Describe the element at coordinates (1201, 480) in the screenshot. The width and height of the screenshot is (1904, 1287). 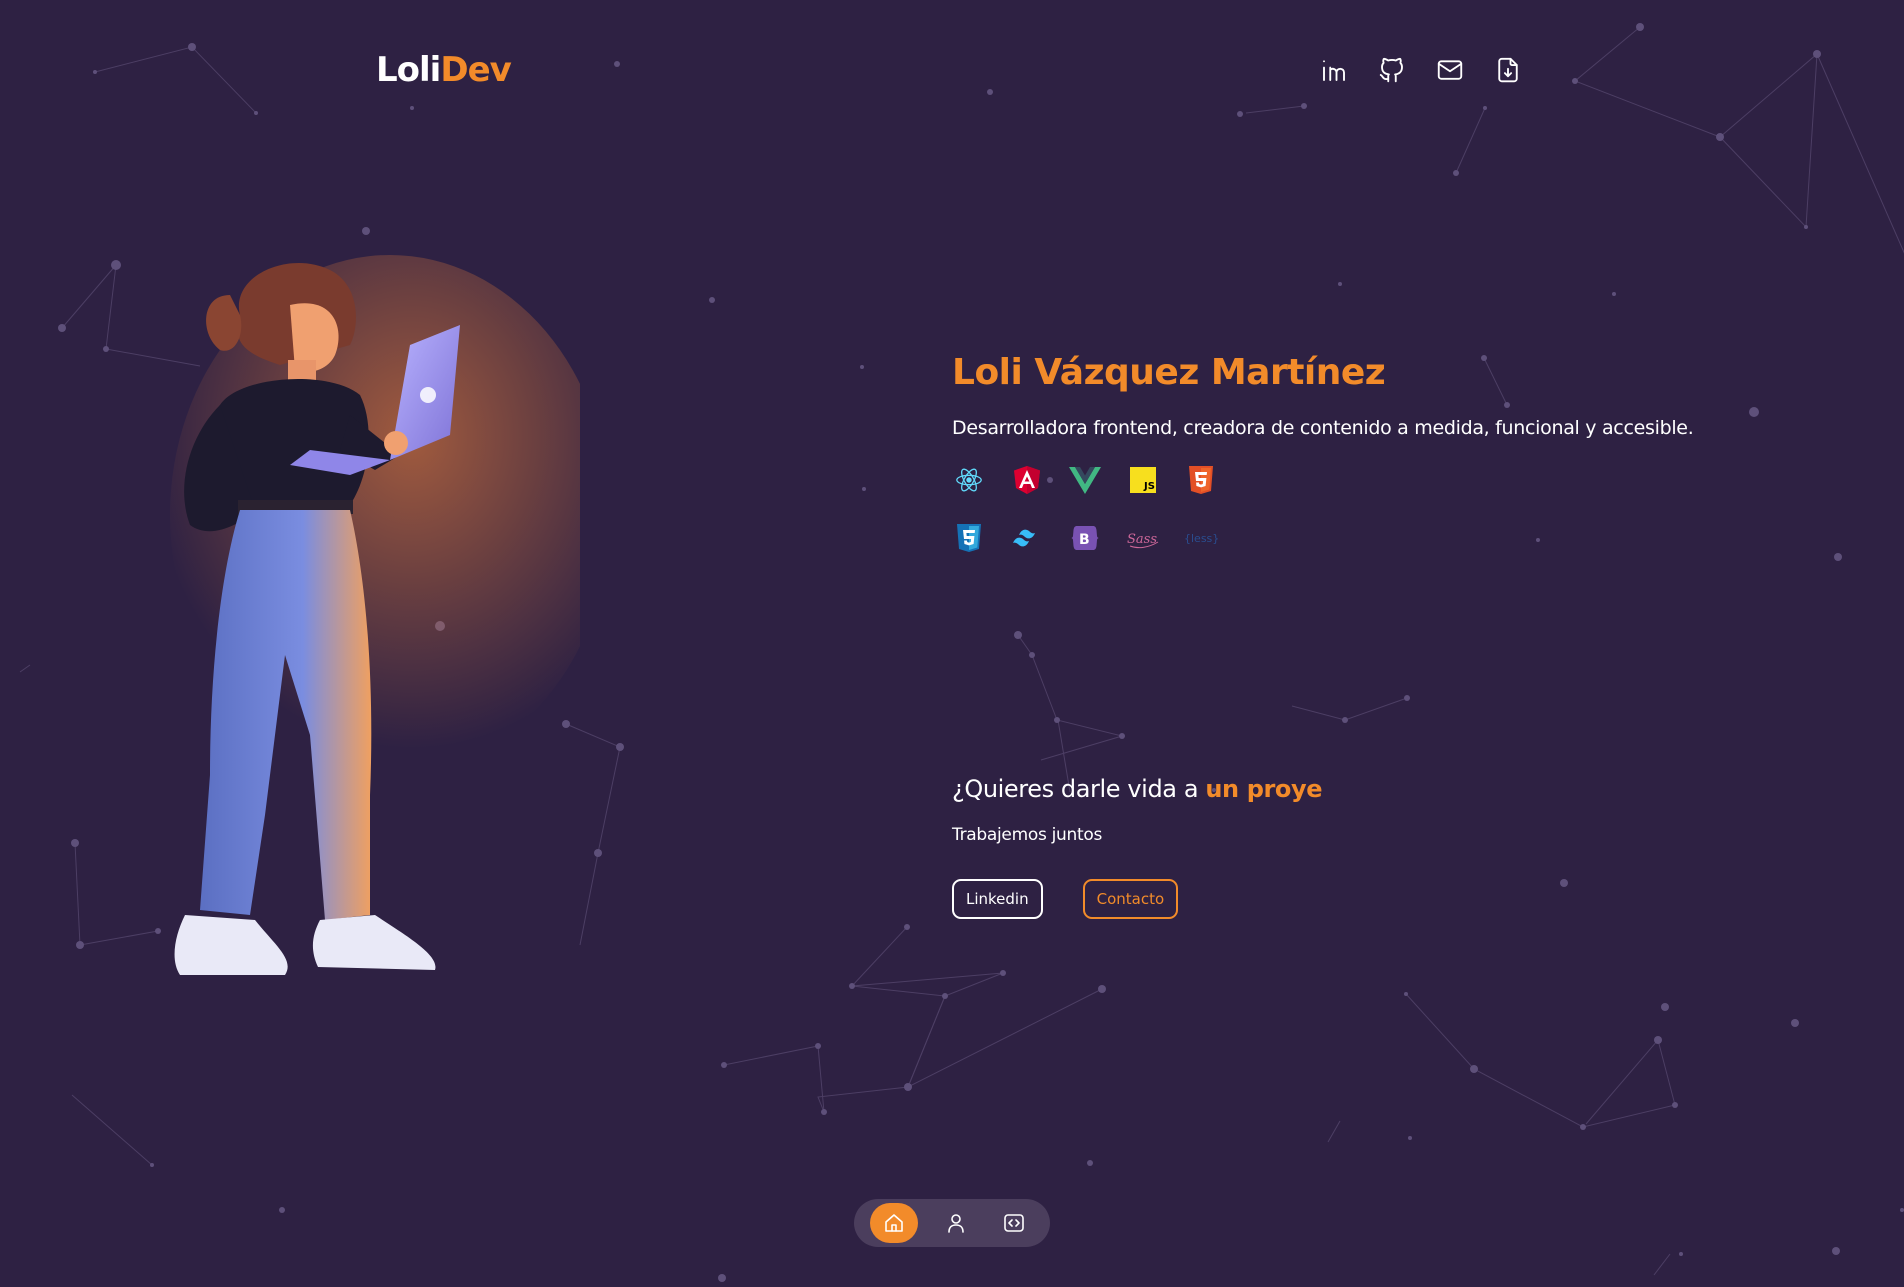
I see `html5-icon` at that location.